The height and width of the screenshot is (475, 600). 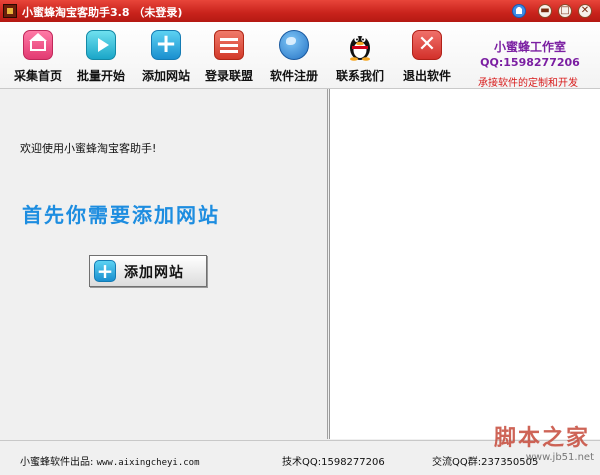 I want to click on toolbar-label: 联系我们, so click(x=359, y=76).